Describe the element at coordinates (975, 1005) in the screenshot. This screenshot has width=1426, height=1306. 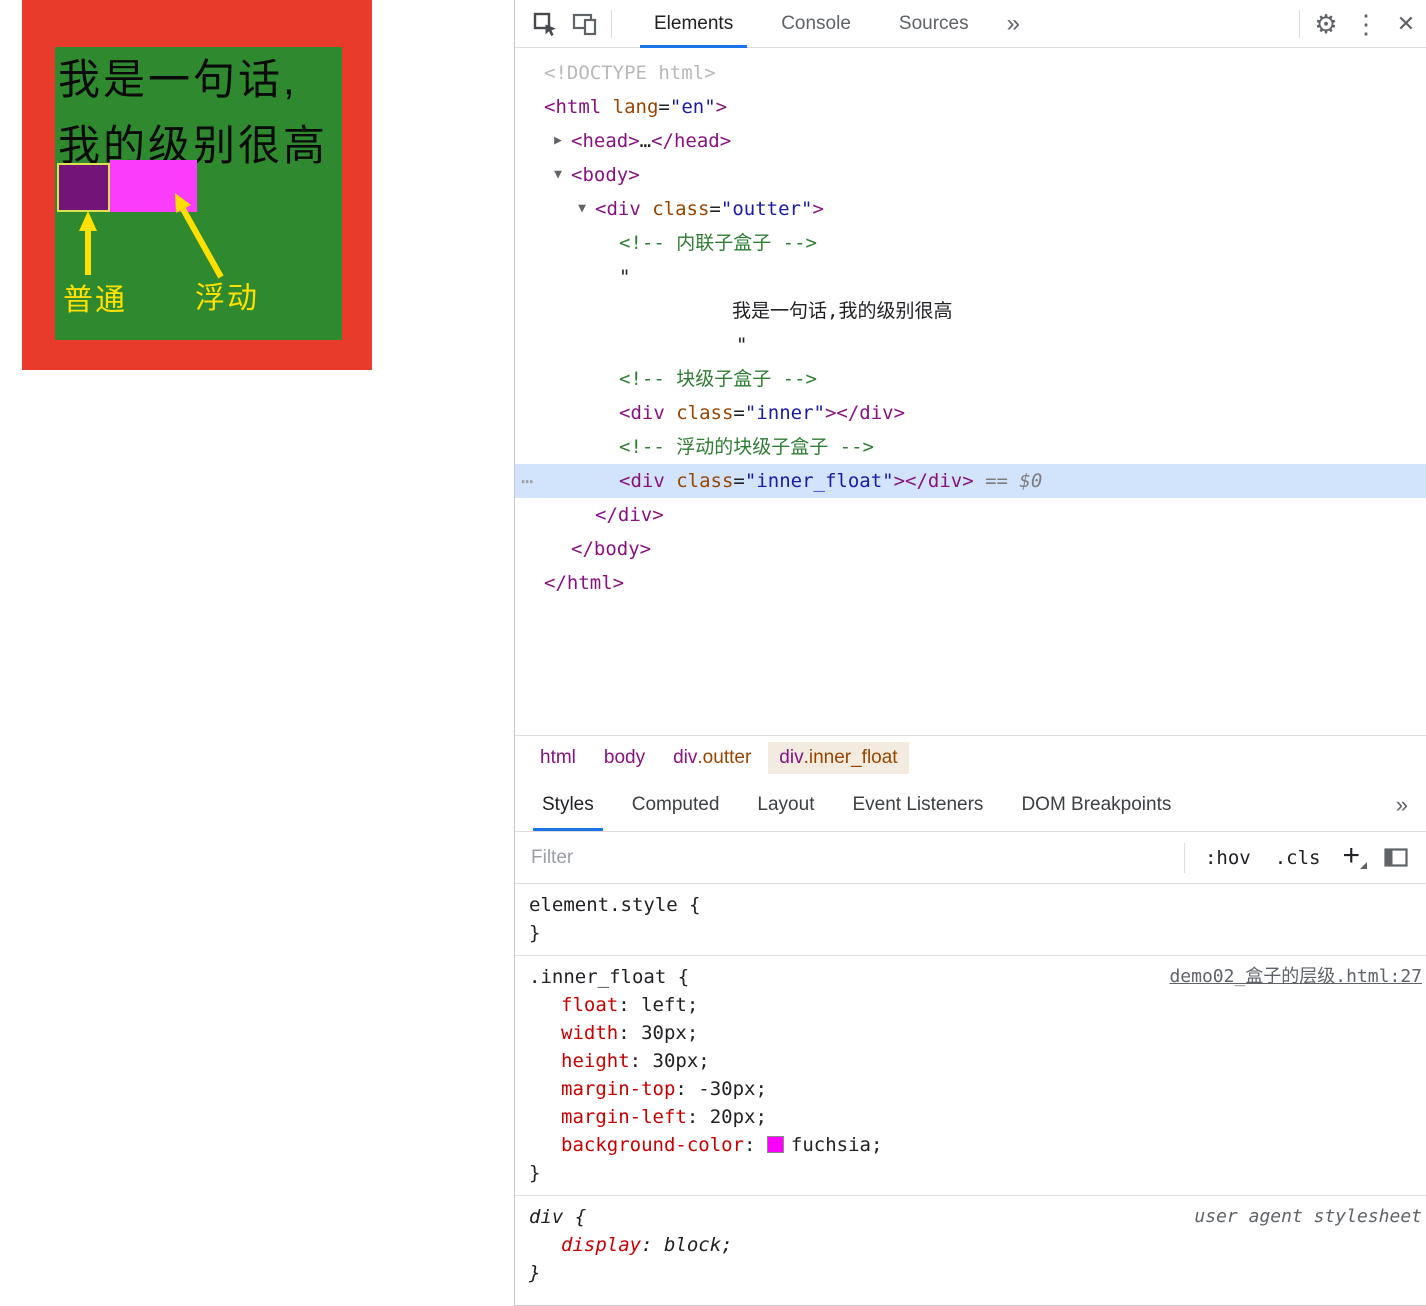
I see `style-property: float: left;` at that location.